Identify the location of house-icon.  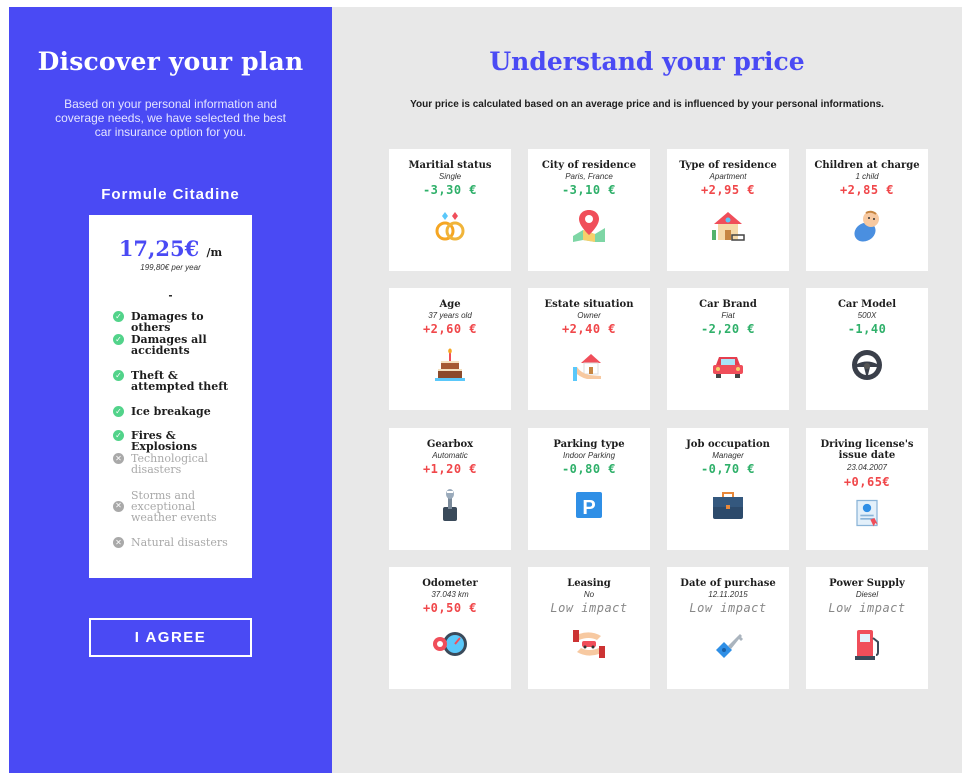
(728, 226).